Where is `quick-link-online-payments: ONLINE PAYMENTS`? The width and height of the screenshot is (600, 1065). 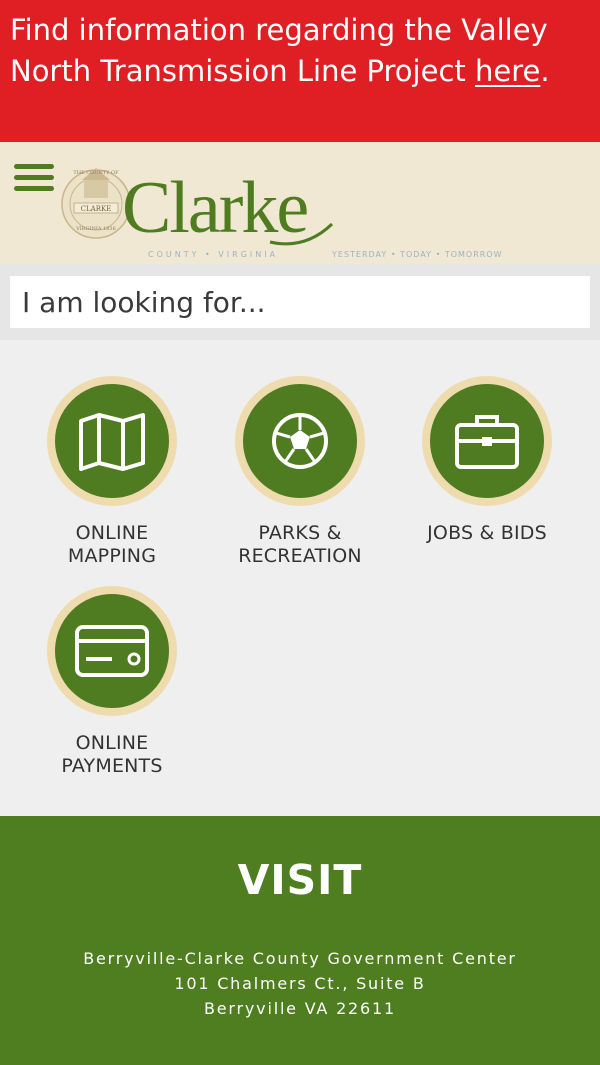 quick-link-online-payments: ONLINE PAYMENTS is located at coordinates (112, 682).